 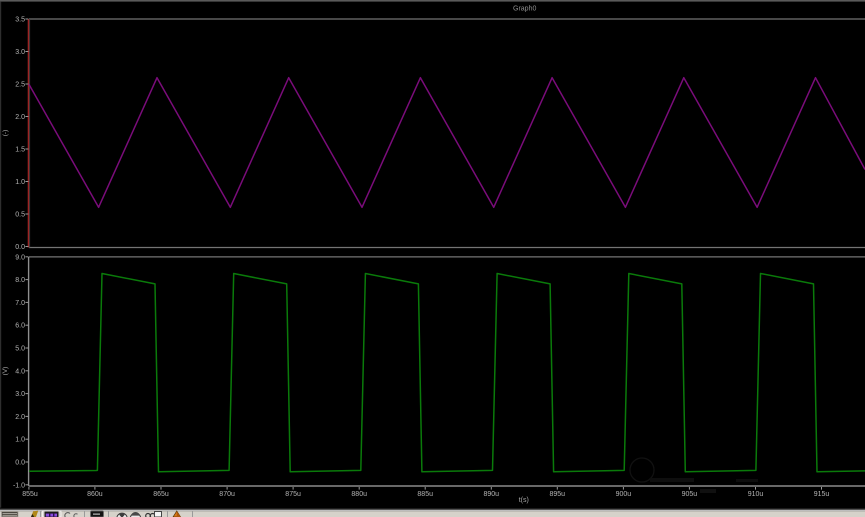 What do you see at coordinates (30, 494) in the screenshot?
I see `svg-text: 855u` at bounding box center [30, 494].